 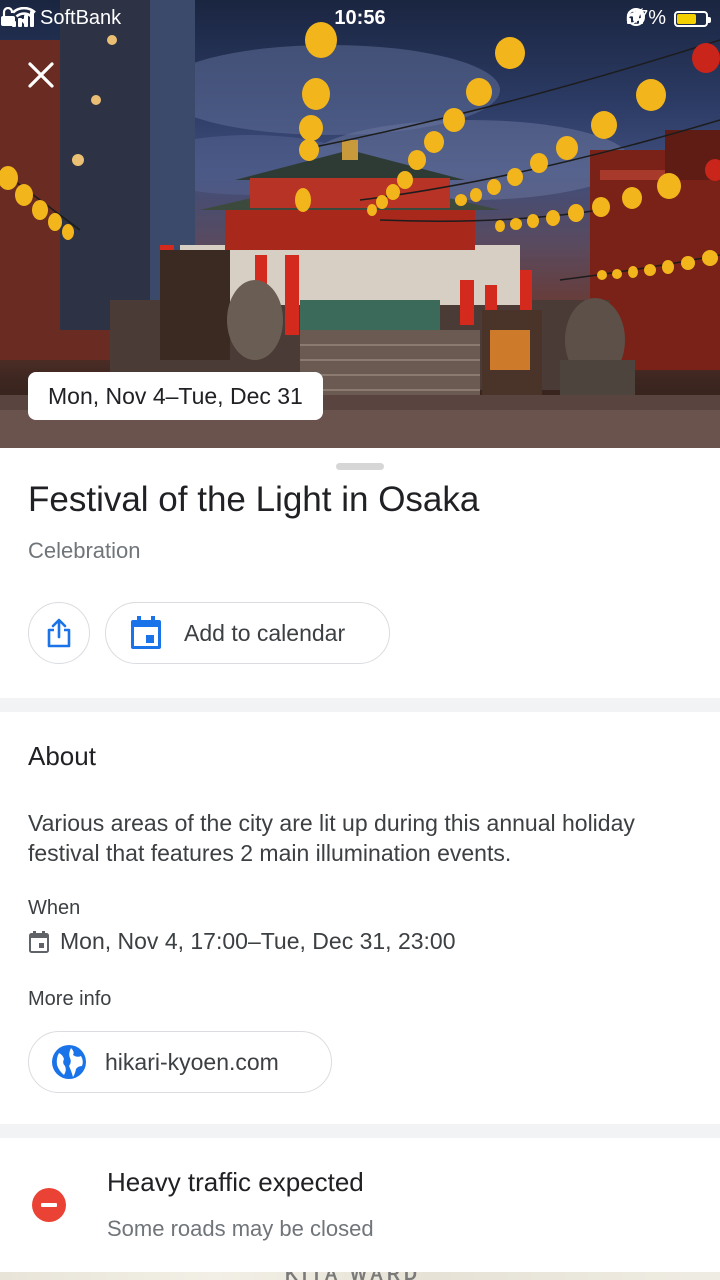 I want to click on add-to-calendar-button: Add to calendar, so click(x=247, y=633).